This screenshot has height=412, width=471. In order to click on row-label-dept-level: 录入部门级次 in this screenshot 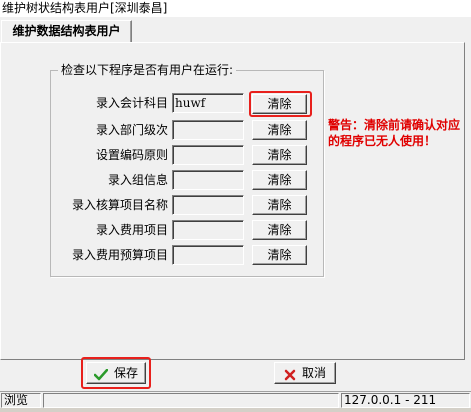, I will do `click(131, 130)`.